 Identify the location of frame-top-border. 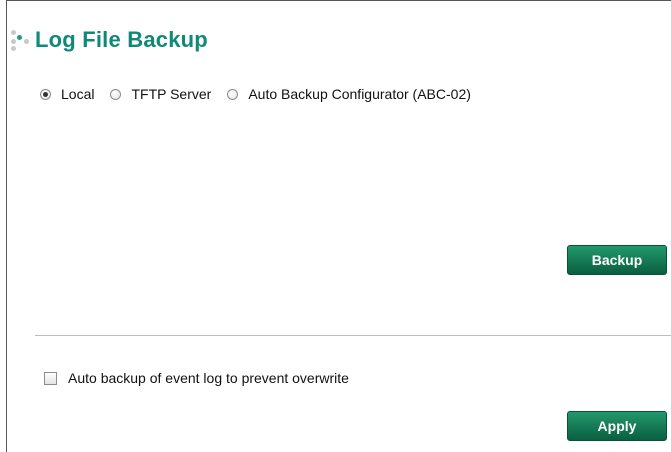
(338, 0).